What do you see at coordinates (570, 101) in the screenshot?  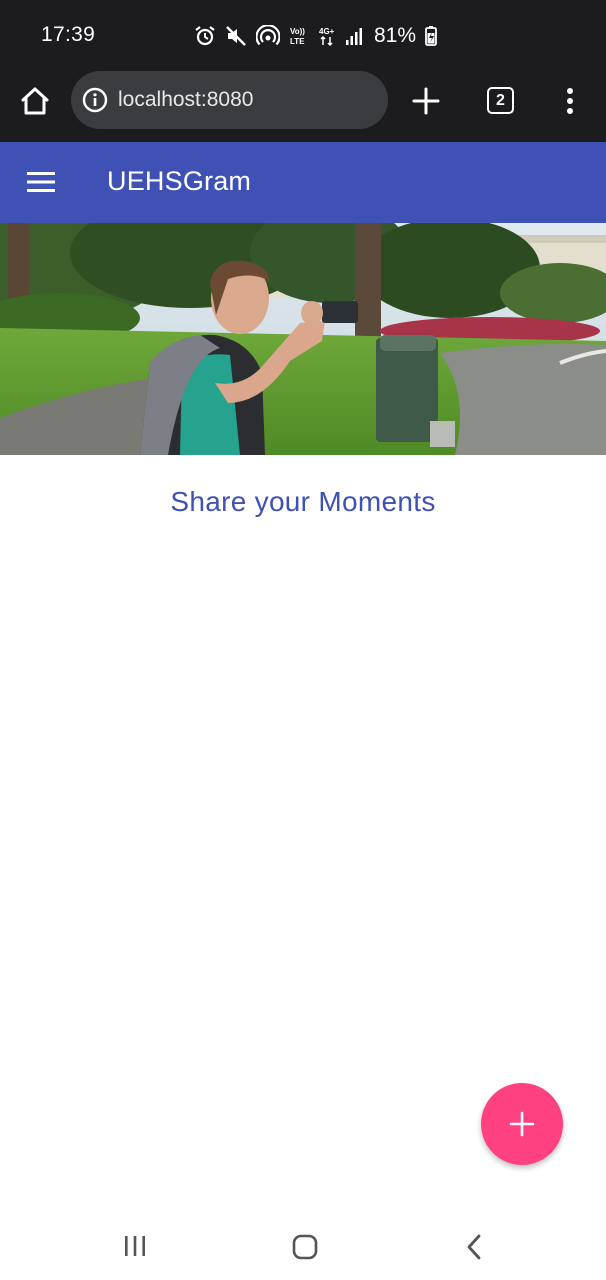 I see `more-vert-icon` at bounding box center [570, 101].